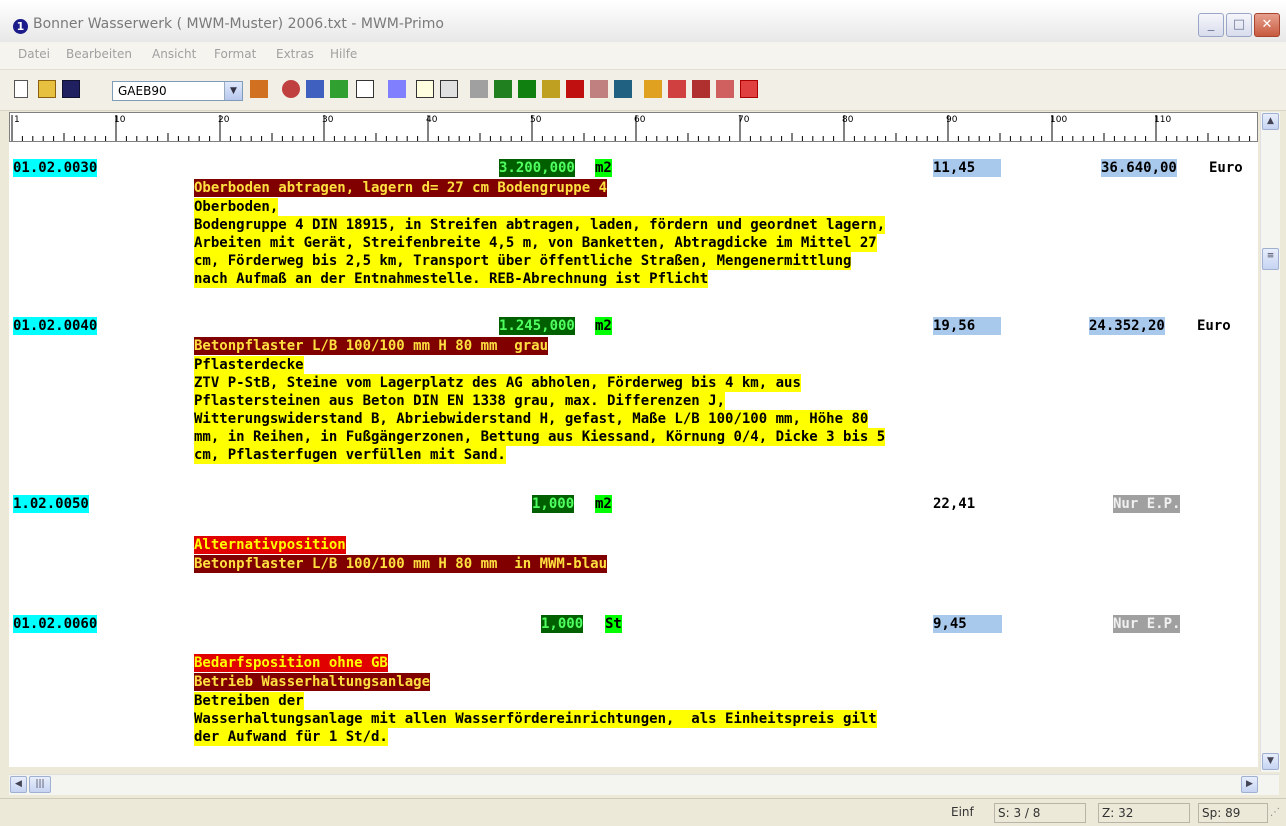 Image resolution: width=1286 pixels, height=826 pixels. What do you see at coordinates (120, 120) in the screenshot?
I see `ruler-label: 10` at bounding box center [120, 120].